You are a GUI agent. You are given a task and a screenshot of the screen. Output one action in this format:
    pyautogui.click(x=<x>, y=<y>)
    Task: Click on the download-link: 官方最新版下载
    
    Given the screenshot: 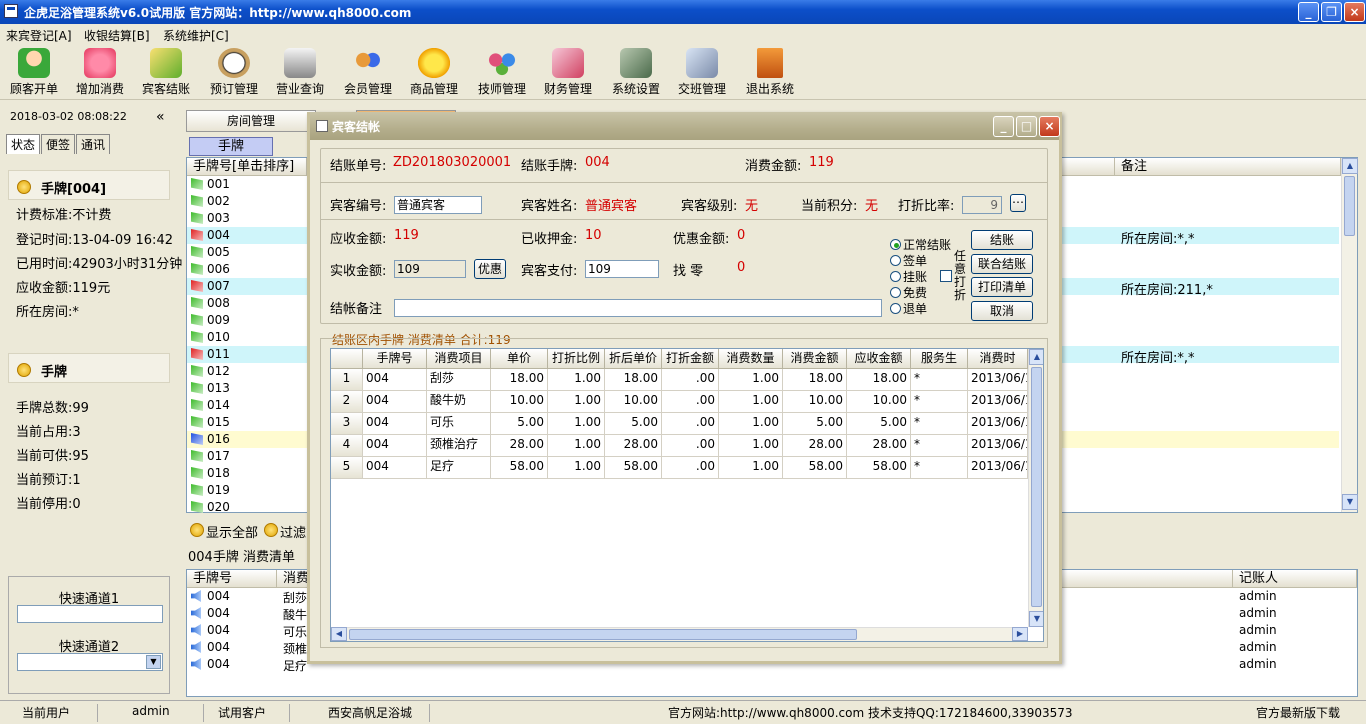 What is the action you would take?
    pyautogui.click(x=1298, y=713)
    